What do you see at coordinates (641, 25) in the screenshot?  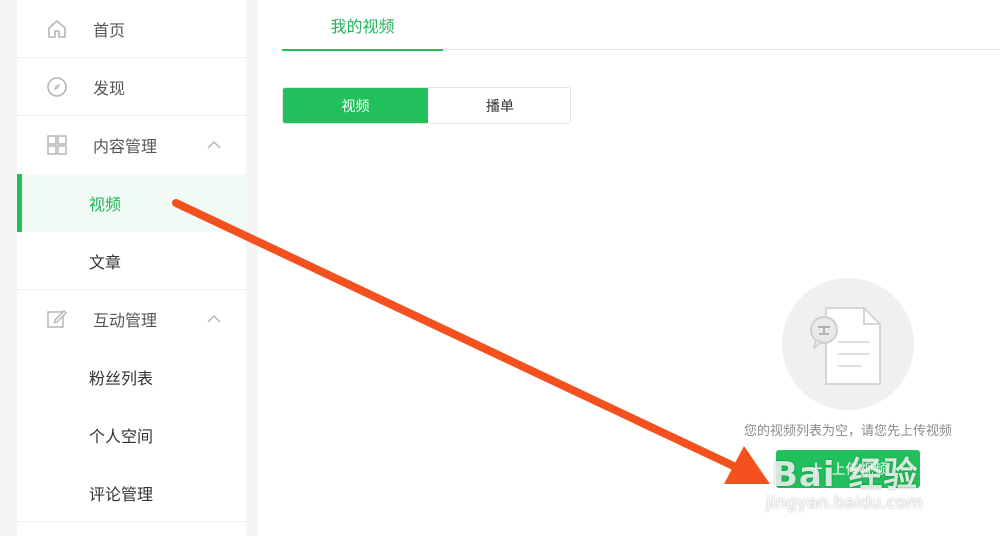 I see `tab-bar: 我的视频` at bounding box center [641, 25].